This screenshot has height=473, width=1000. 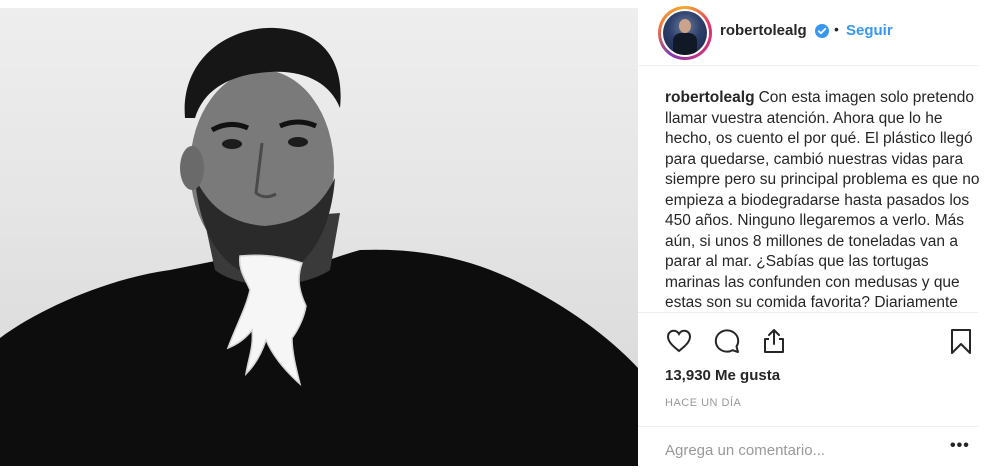 What do you see at coordinates (795, 450) in the screenshot?
I see `comment-input` at bounding box center [795, 450].